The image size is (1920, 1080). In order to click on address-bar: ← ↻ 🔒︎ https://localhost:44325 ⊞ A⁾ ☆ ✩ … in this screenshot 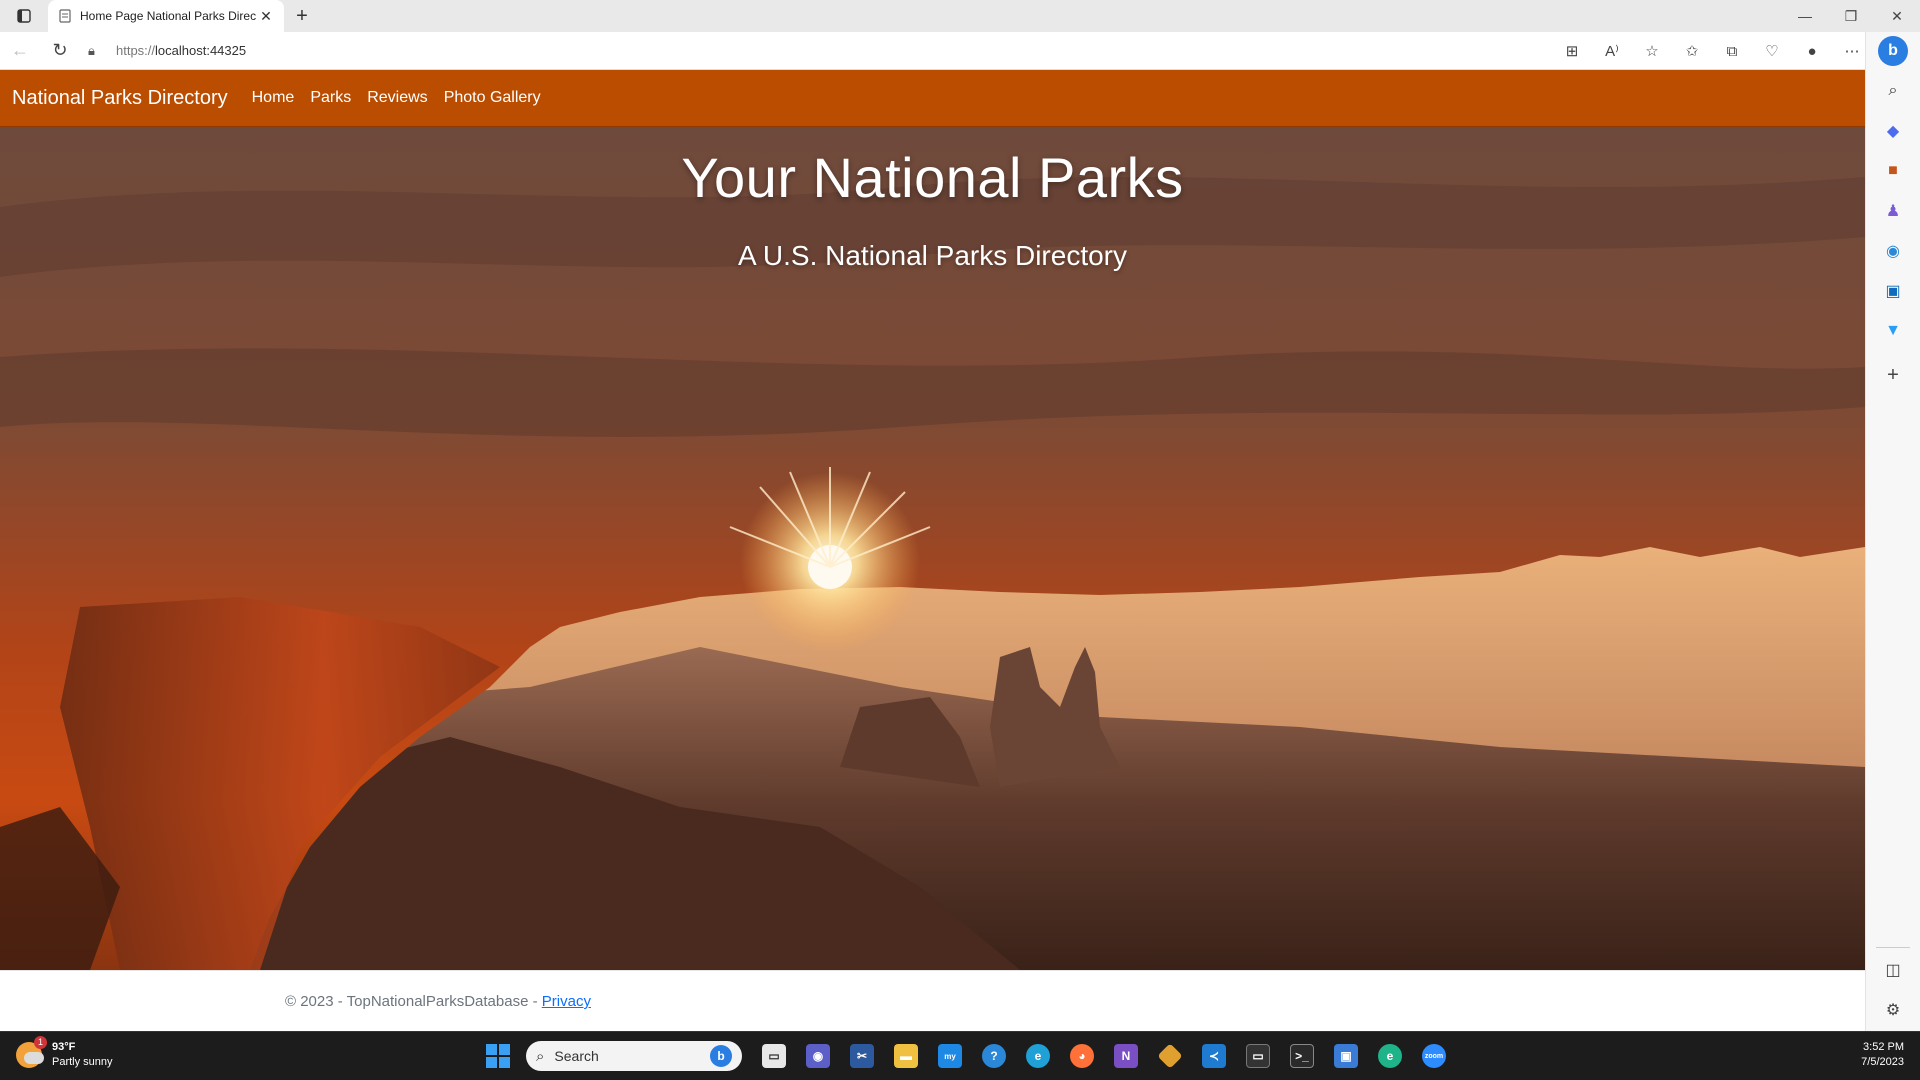, I will do `click(960, 51)`.